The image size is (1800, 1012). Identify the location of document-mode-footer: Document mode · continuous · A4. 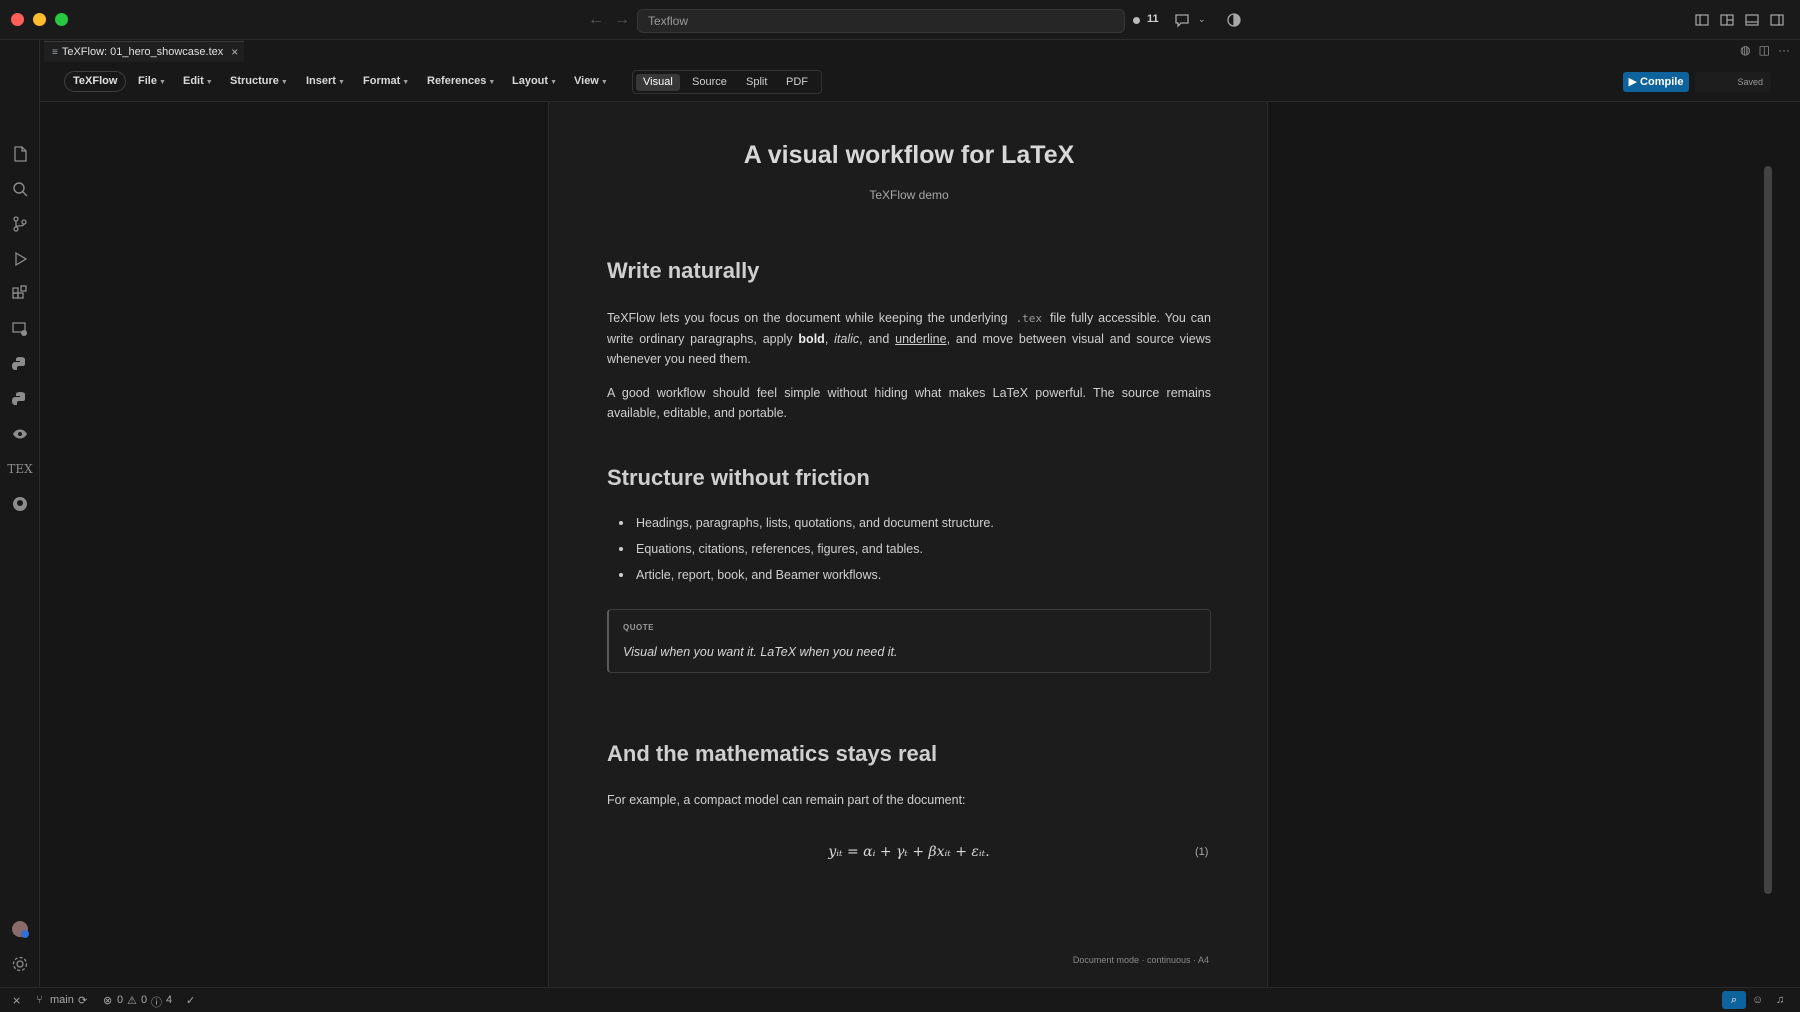
(1140, 960).